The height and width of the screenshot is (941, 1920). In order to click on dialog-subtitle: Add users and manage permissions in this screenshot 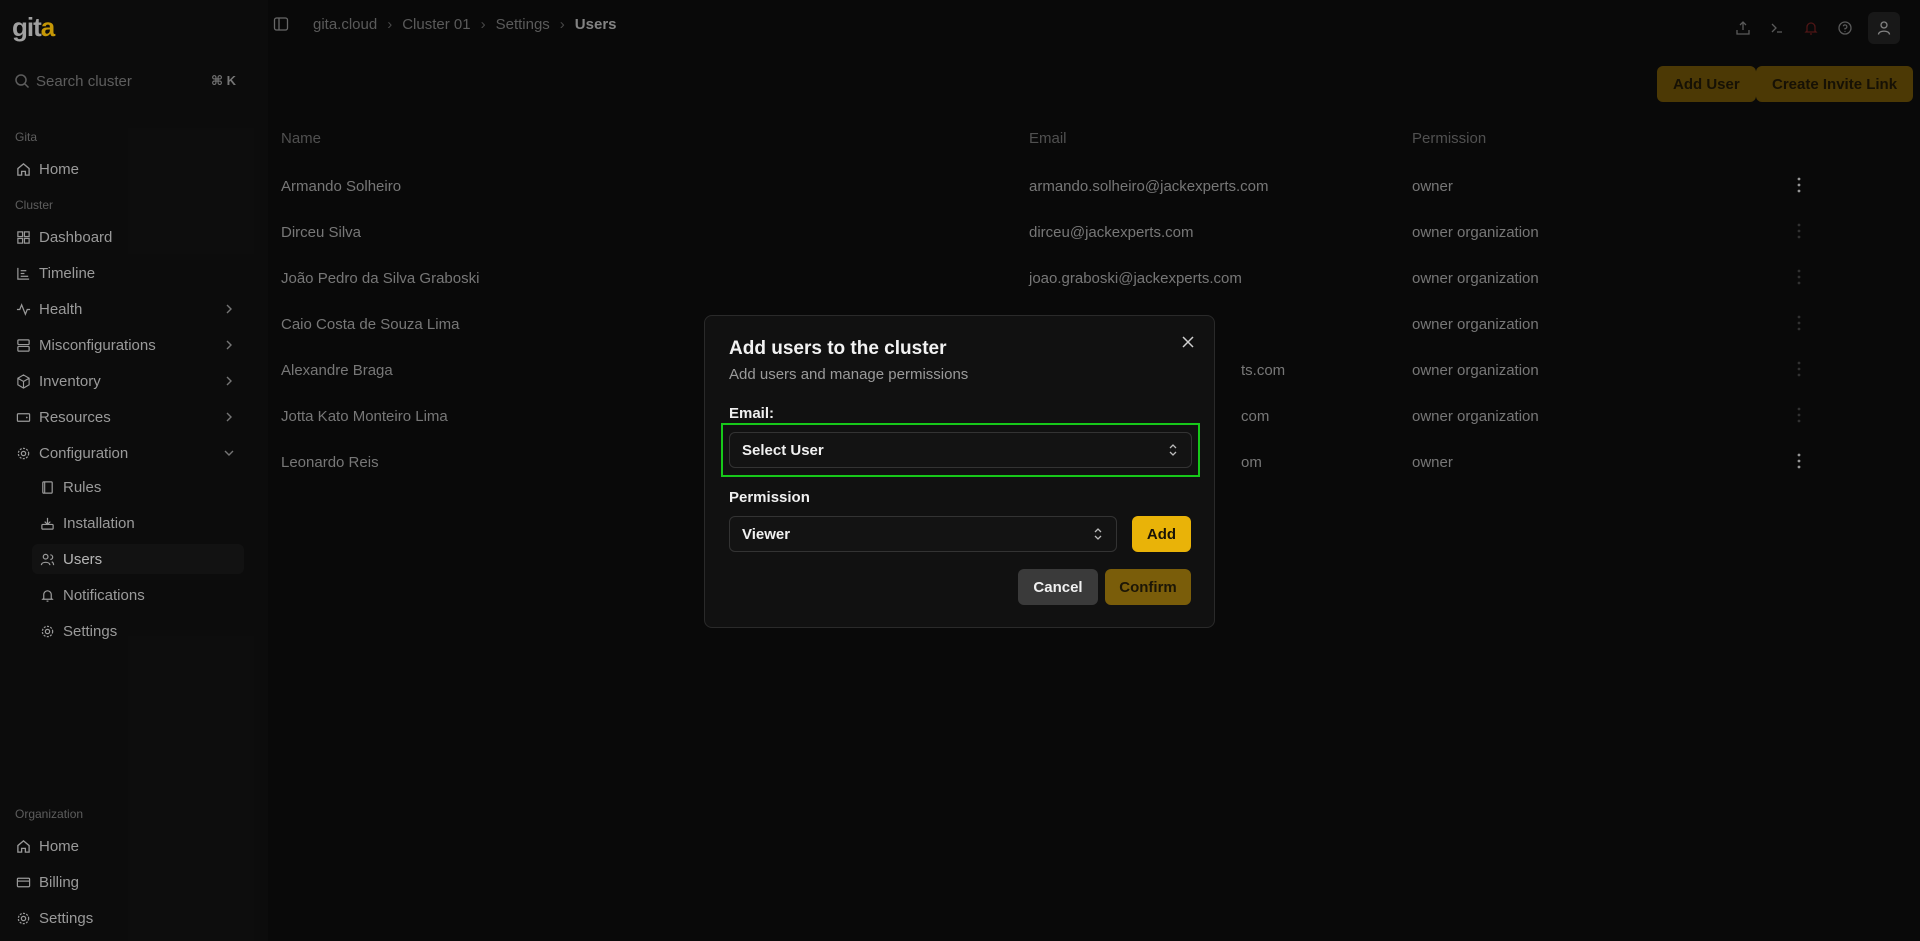, I will do `click(849, 374)`.